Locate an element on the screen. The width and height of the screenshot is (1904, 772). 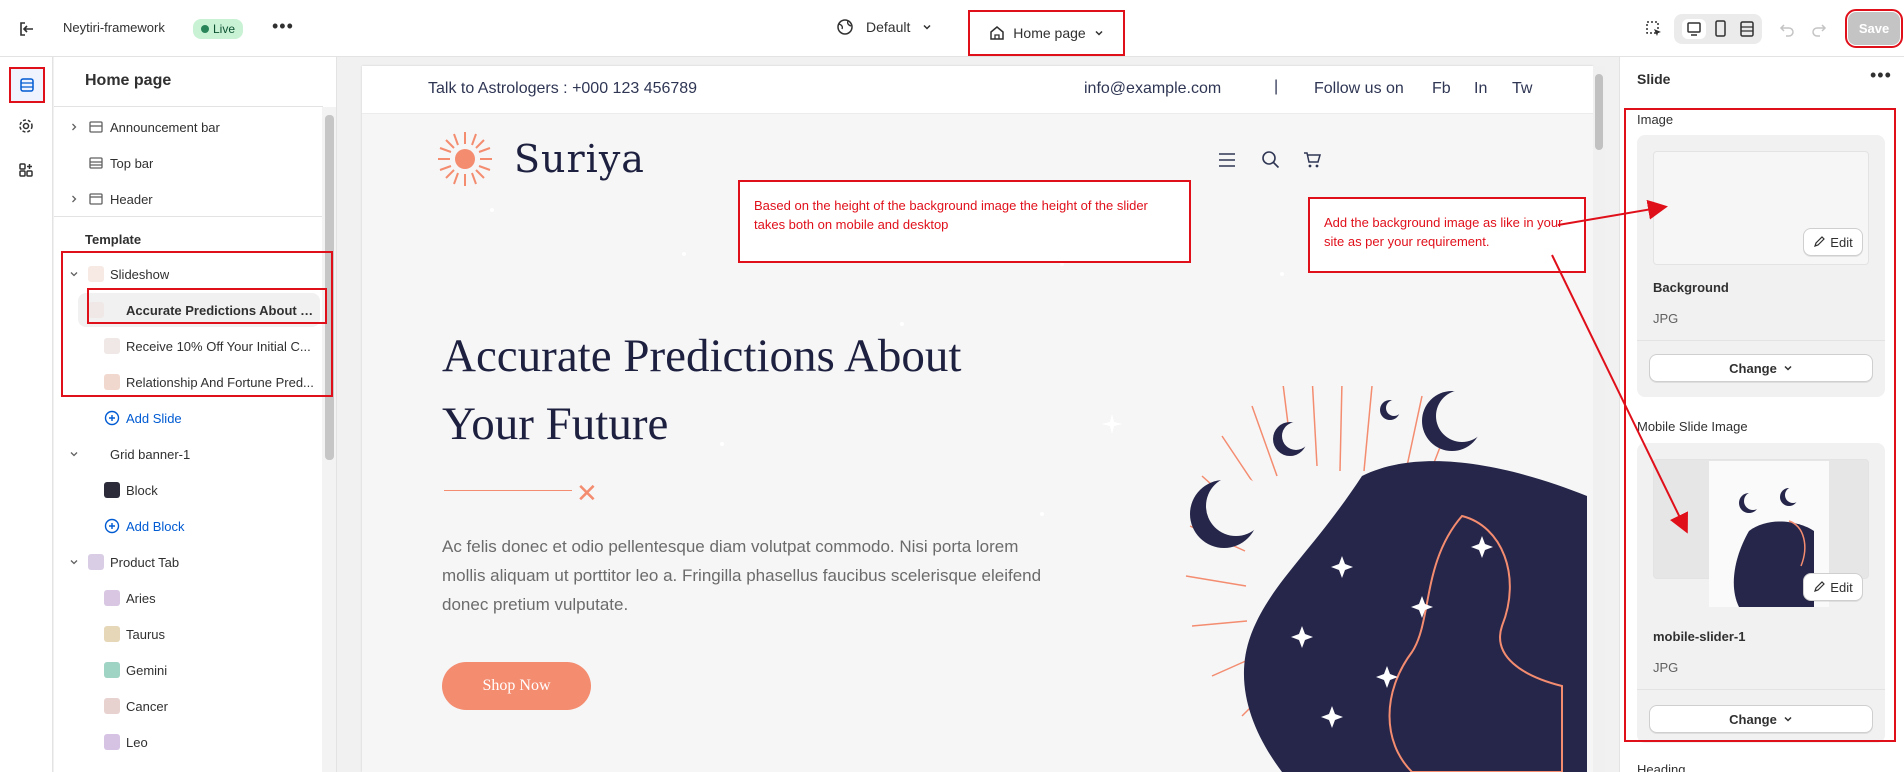
exit-icon is located at coordinates (27, 29).